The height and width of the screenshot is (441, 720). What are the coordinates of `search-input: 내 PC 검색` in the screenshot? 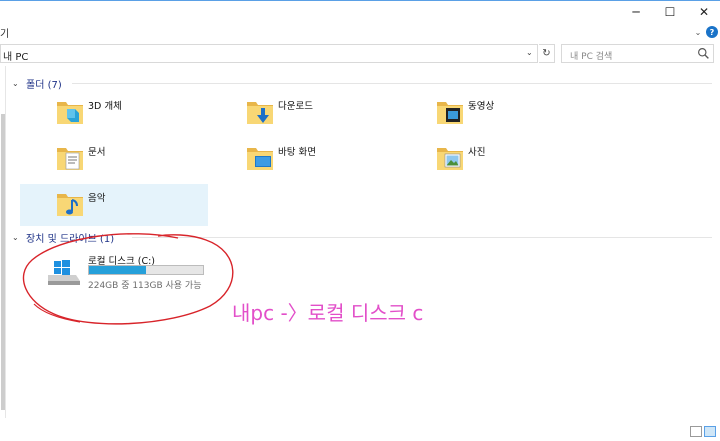 It's located at (637, 53).